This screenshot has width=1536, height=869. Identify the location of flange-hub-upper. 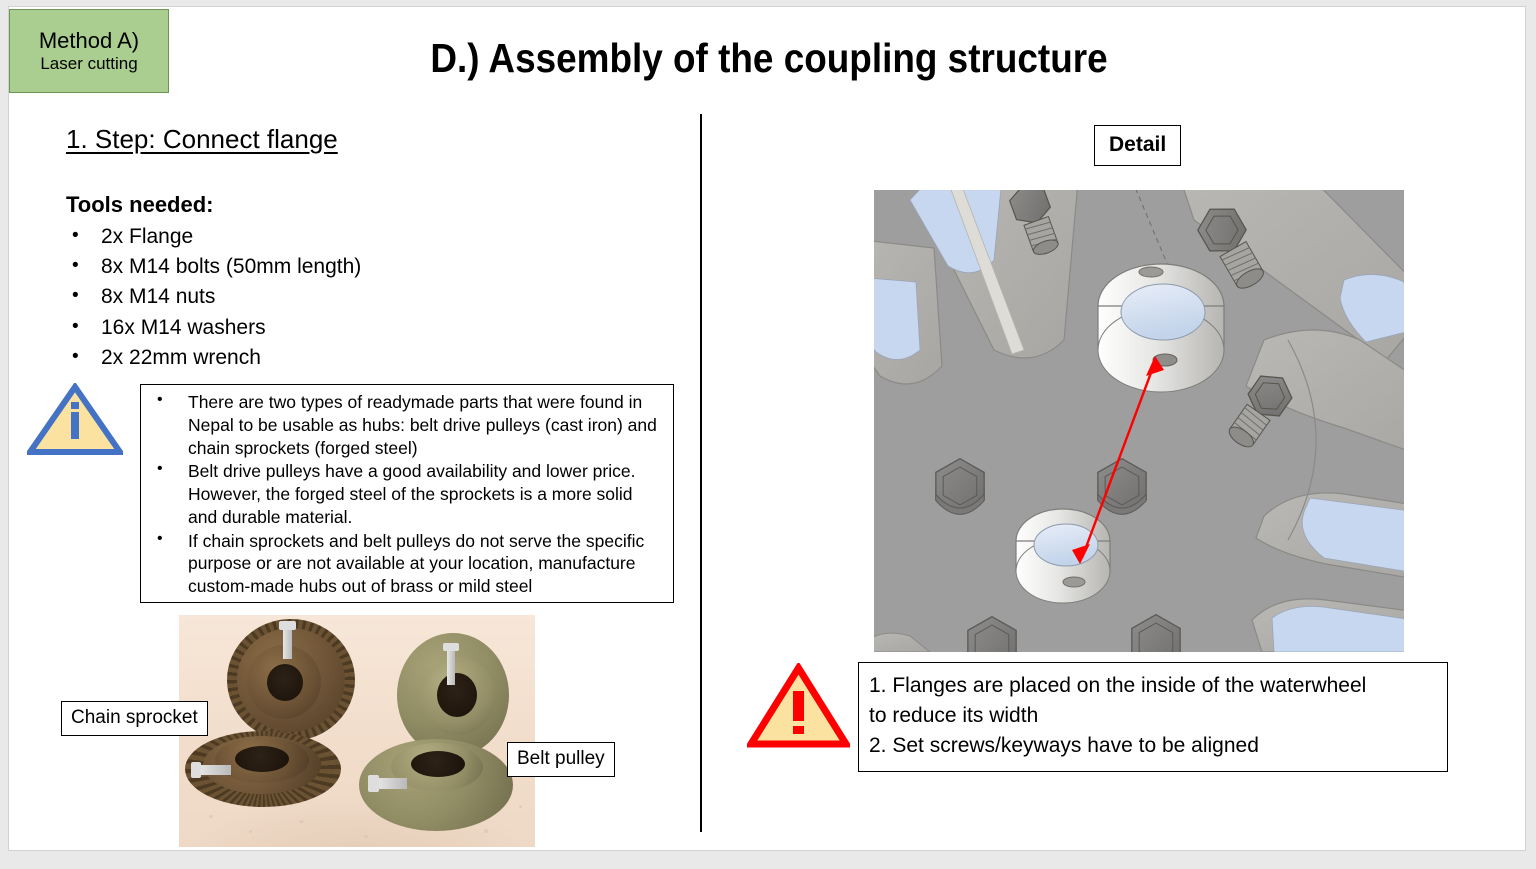
(1161, 328).